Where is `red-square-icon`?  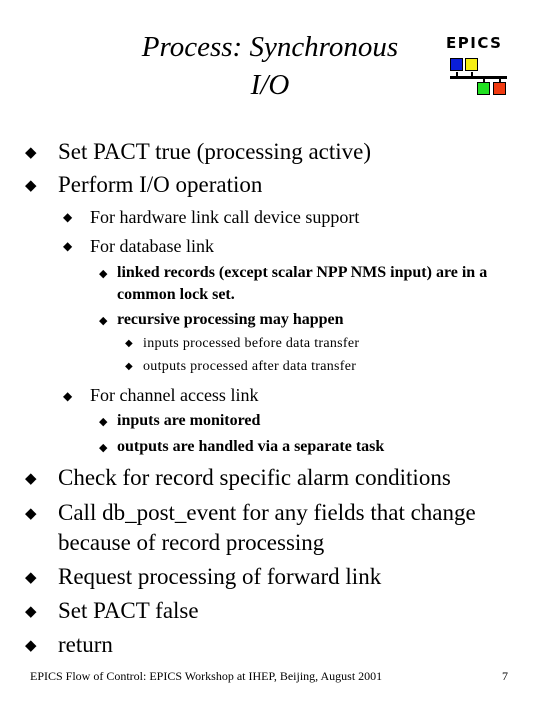 red-square-icon is located at coordinates (499, 88).